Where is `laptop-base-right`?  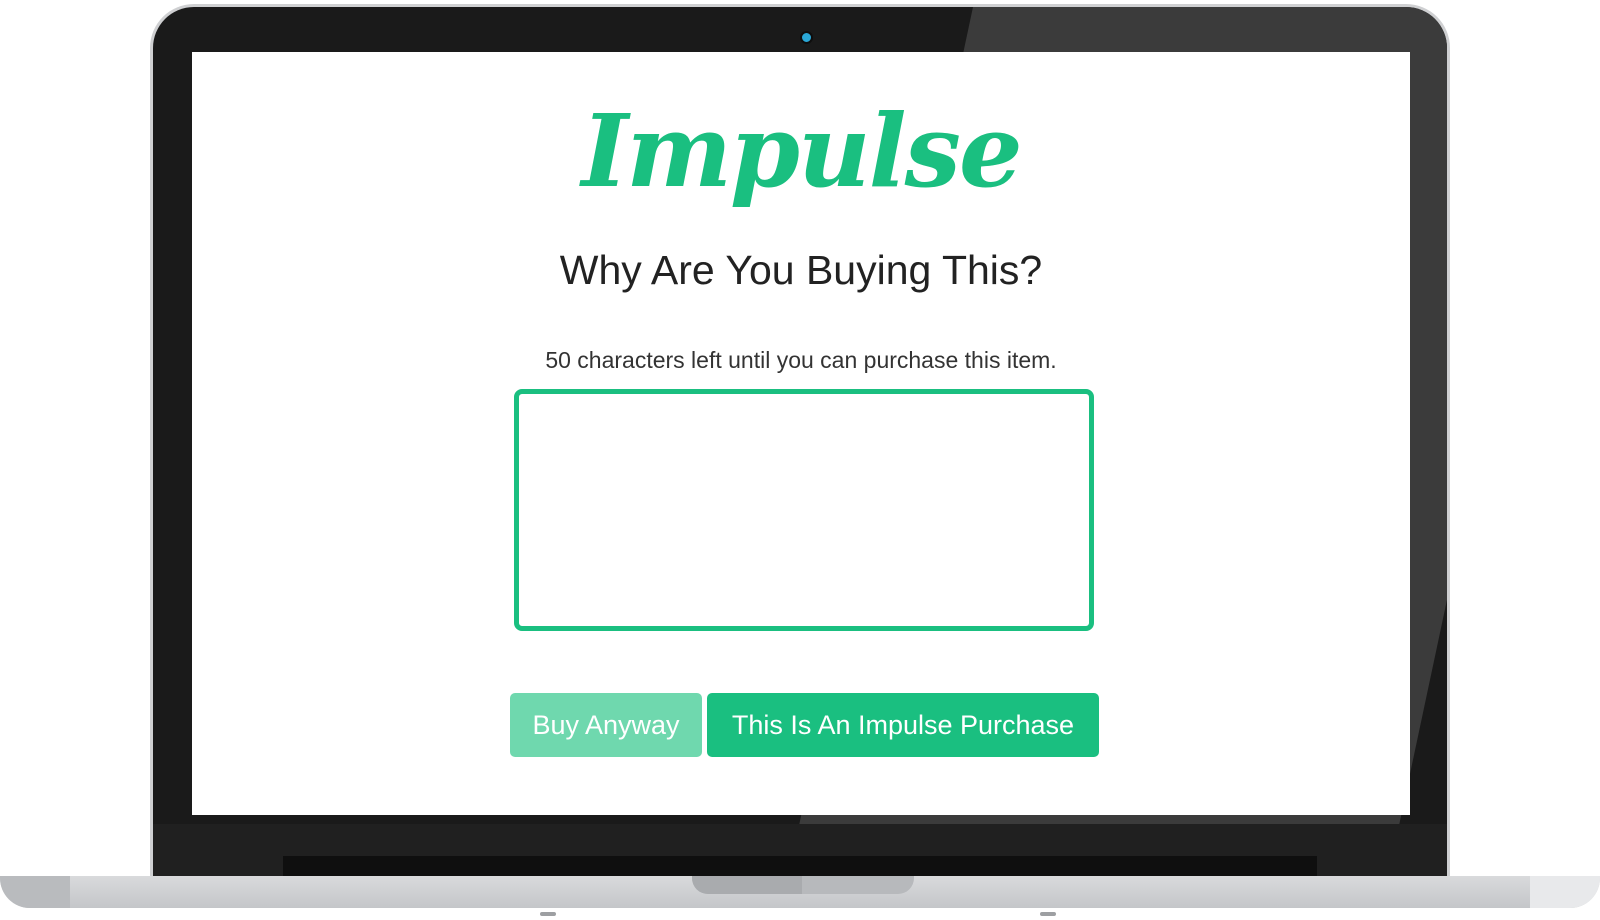
laptop-base-right is located at coordinates (1565, 892).